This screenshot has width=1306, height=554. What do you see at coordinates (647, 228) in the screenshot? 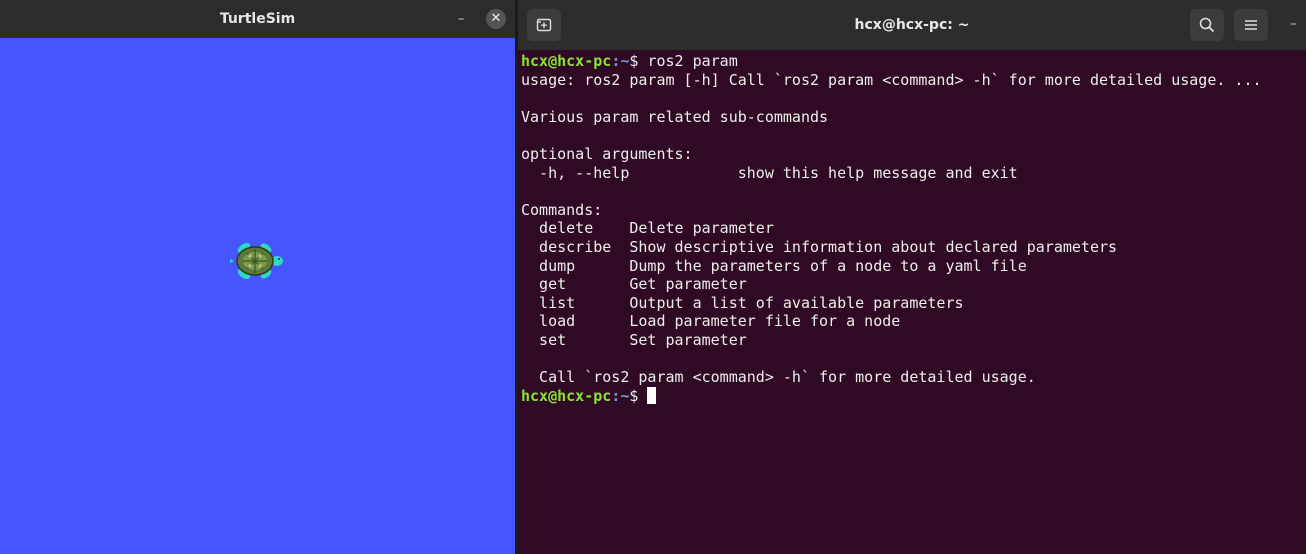
I see `output-line: delete Delete parameter` at bounding box center [647, 228].